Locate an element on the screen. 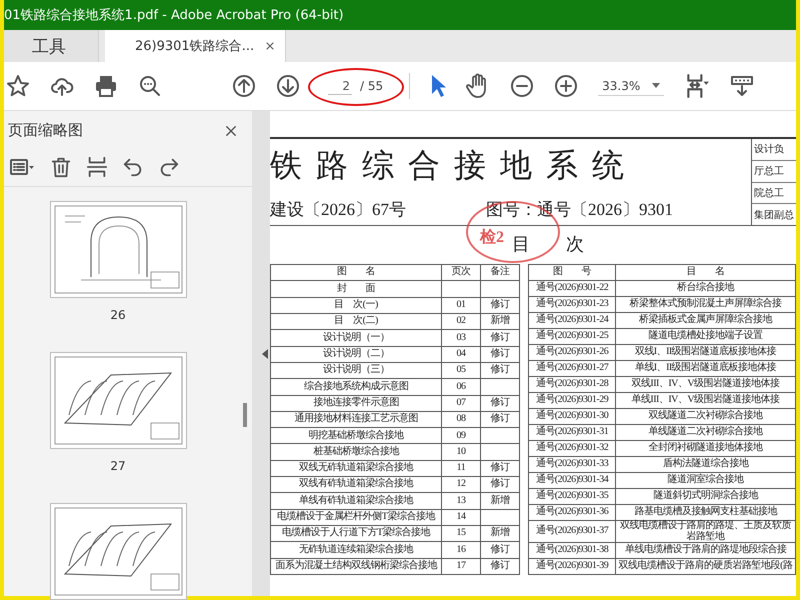  trash-icon is located at coordinates (61, 167).